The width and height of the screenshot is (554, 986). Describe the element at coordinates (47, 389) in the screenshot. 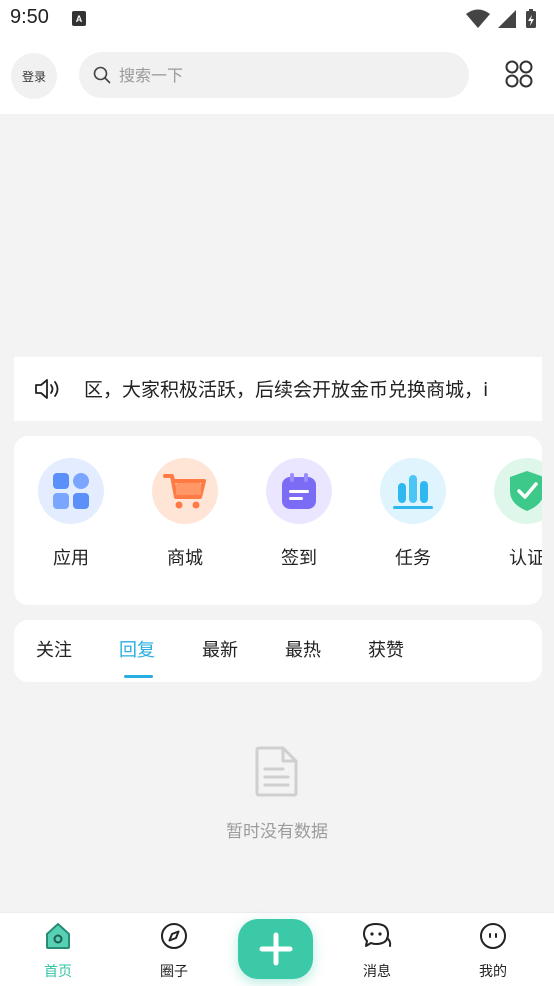

I see `speaker-icon` at that location.